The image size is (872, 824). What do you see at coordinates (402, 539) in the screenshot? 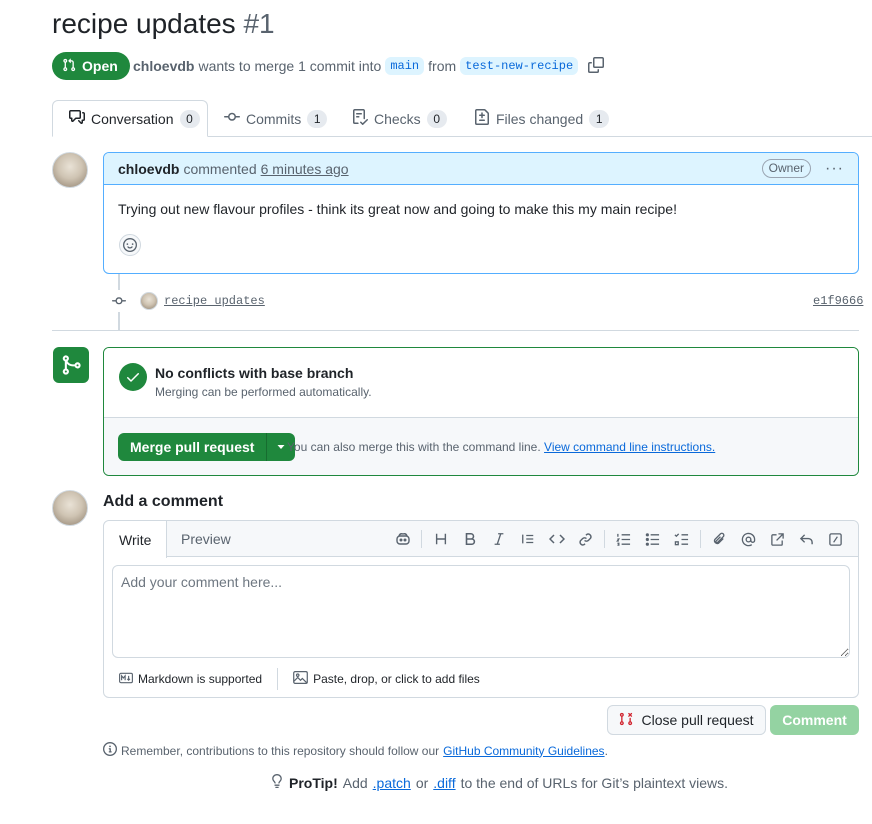
I see `copilot-icon` at bounding box center [402, 539].